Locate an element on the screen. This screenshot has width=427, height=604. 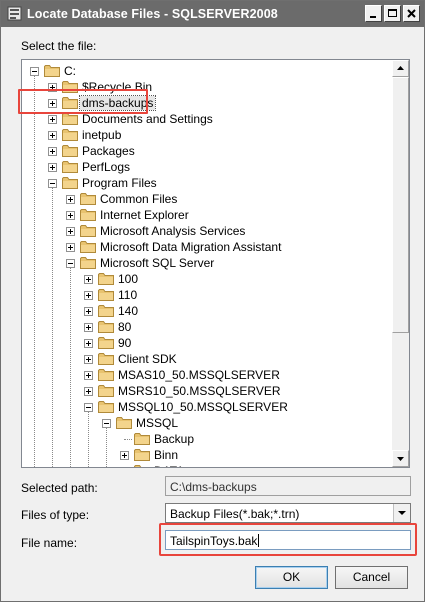
tree-item-label: 90 is located at coordinates (125, 343).